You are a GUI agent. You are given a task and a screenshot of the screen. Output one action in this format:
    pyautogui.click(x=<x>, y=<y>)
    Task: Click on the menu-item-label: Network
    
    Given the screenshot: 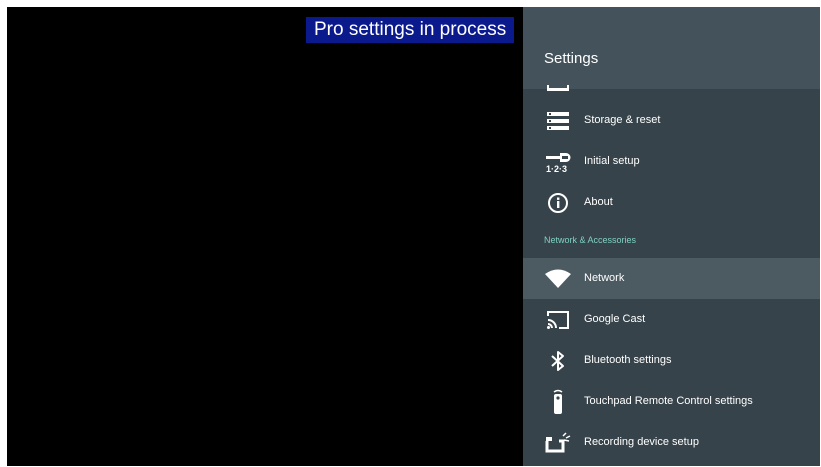 What is the action you would take?
    pyautogui.click(x=604, y=278)
    